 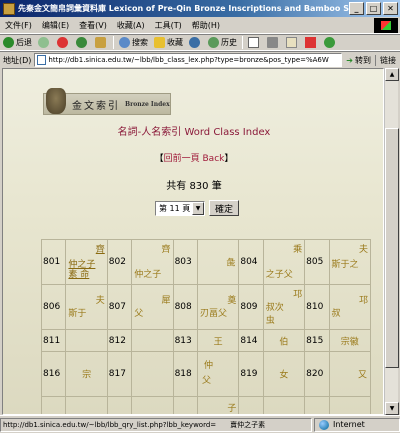 What do you see at coordinates (284, 262) in the screenshot?
I see `entry-word: 乘之子父` at bounding box center [284, 262].